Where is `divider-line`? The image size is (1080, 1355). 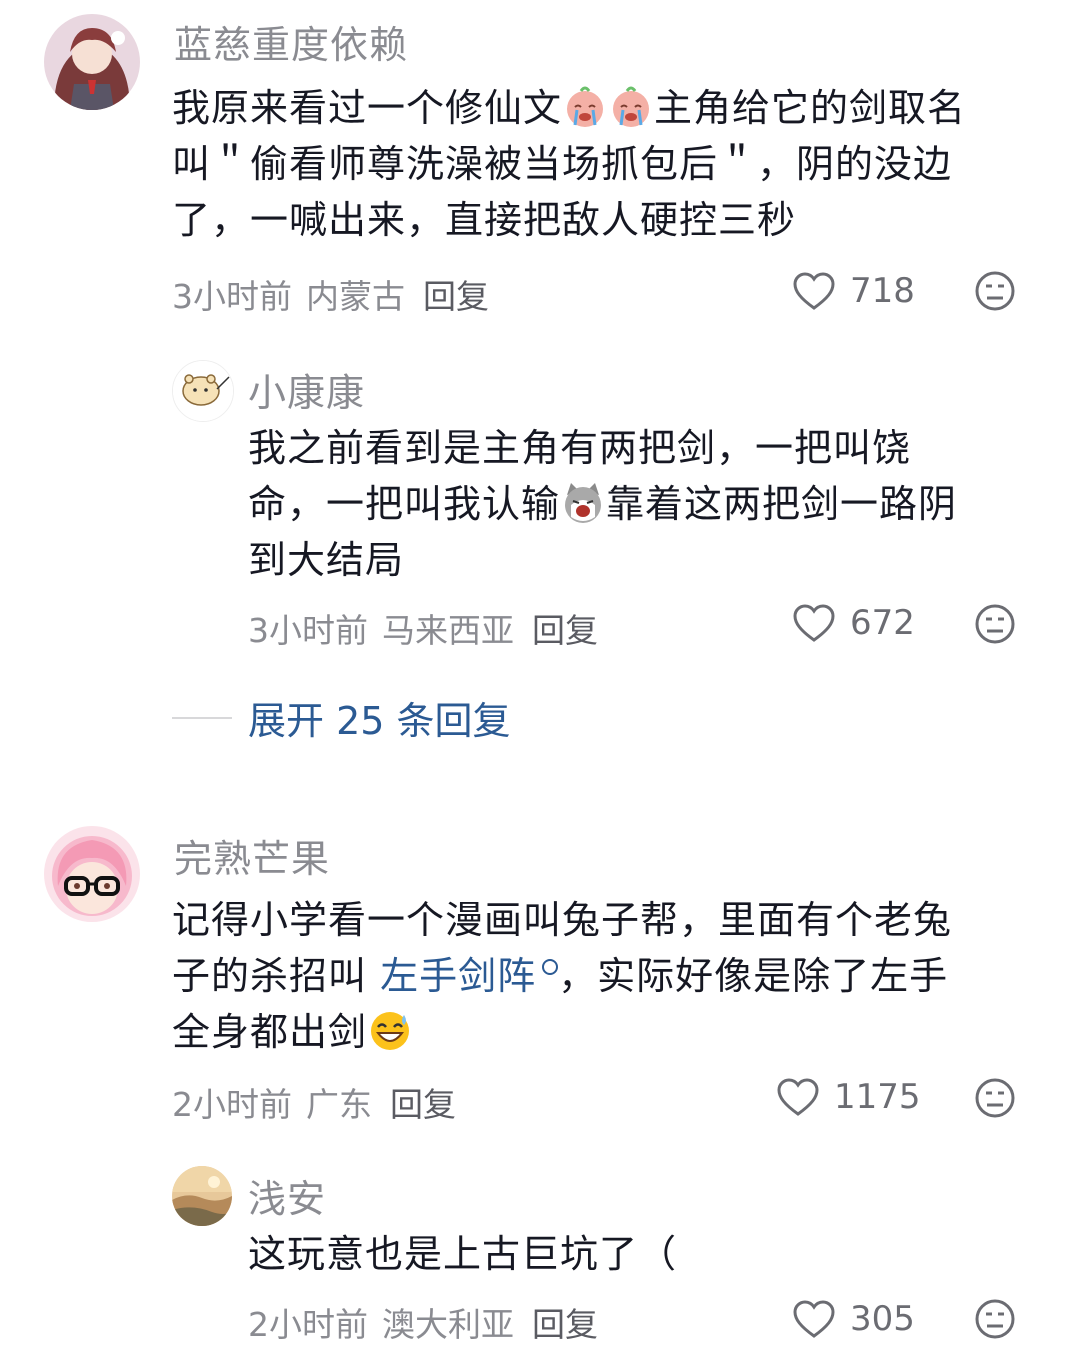 divider-line is located at coordinates (202, 717).